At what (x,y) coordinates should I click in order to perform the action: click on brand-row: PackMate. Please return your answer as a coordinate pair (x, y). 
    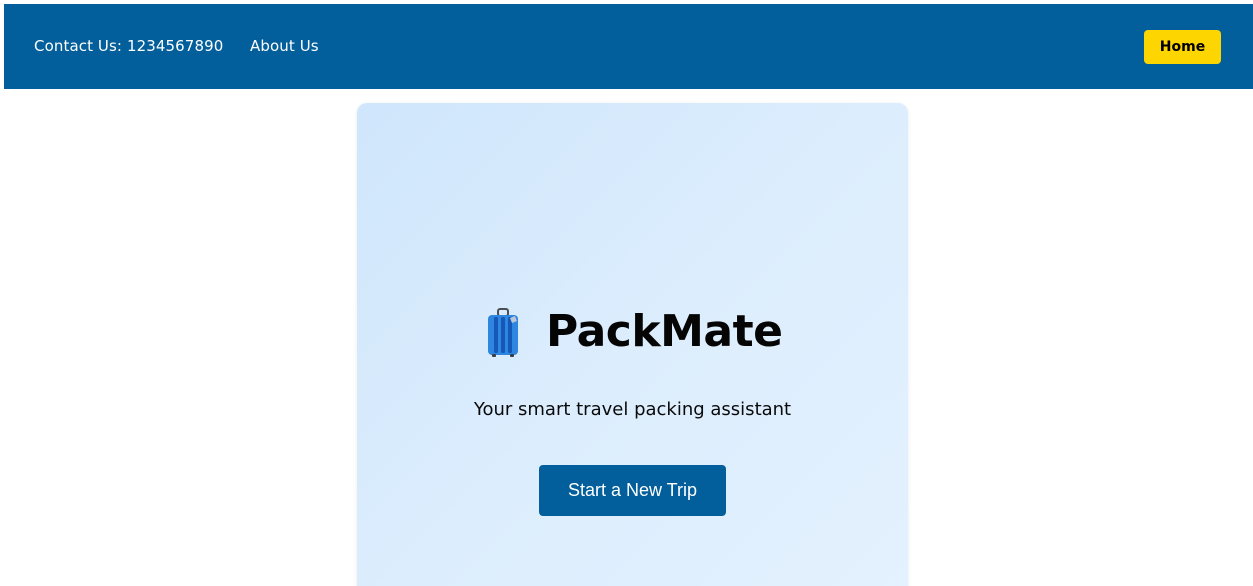
    Looking at the image, I should click on (632, 332).